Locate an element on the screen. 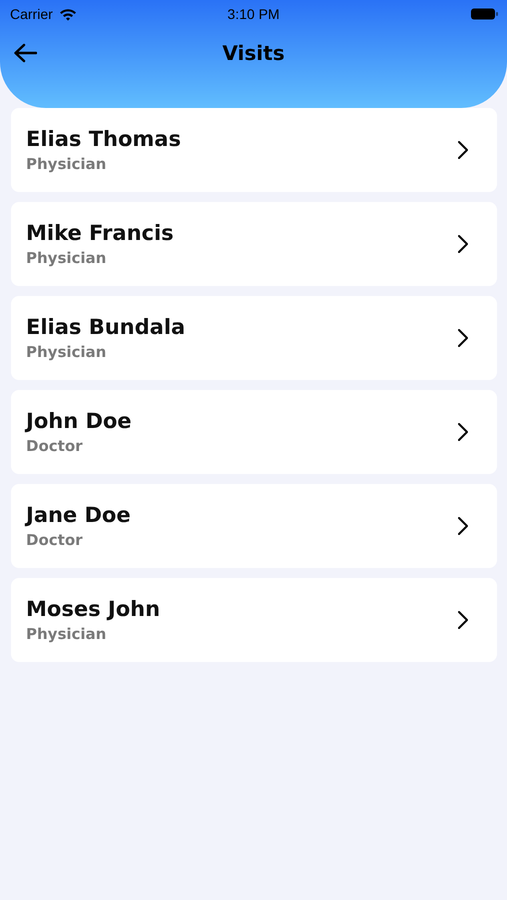 Image resolution: width=507 pixels, height=900 pixels. visit-card: Elias Bundala Physician is located at coordinates (254, 338).